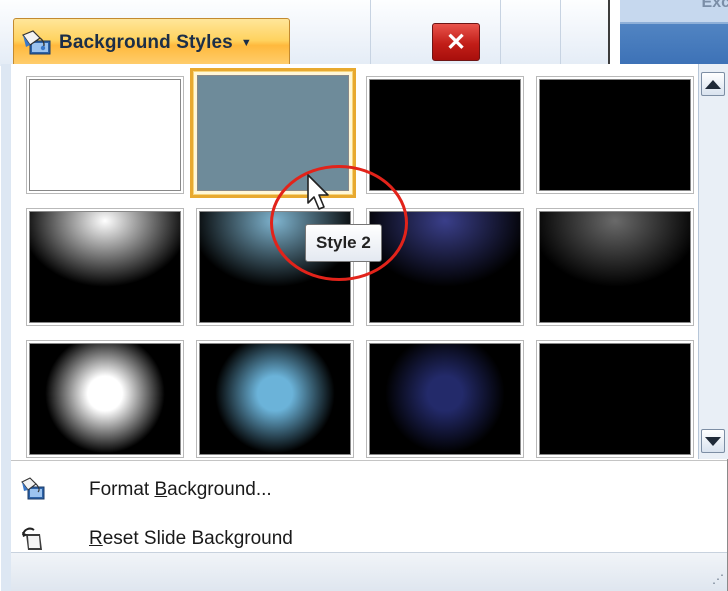 The width and height of the screenshot is (728, 591). I want to click on close-button: ✕, so click(456, 42).